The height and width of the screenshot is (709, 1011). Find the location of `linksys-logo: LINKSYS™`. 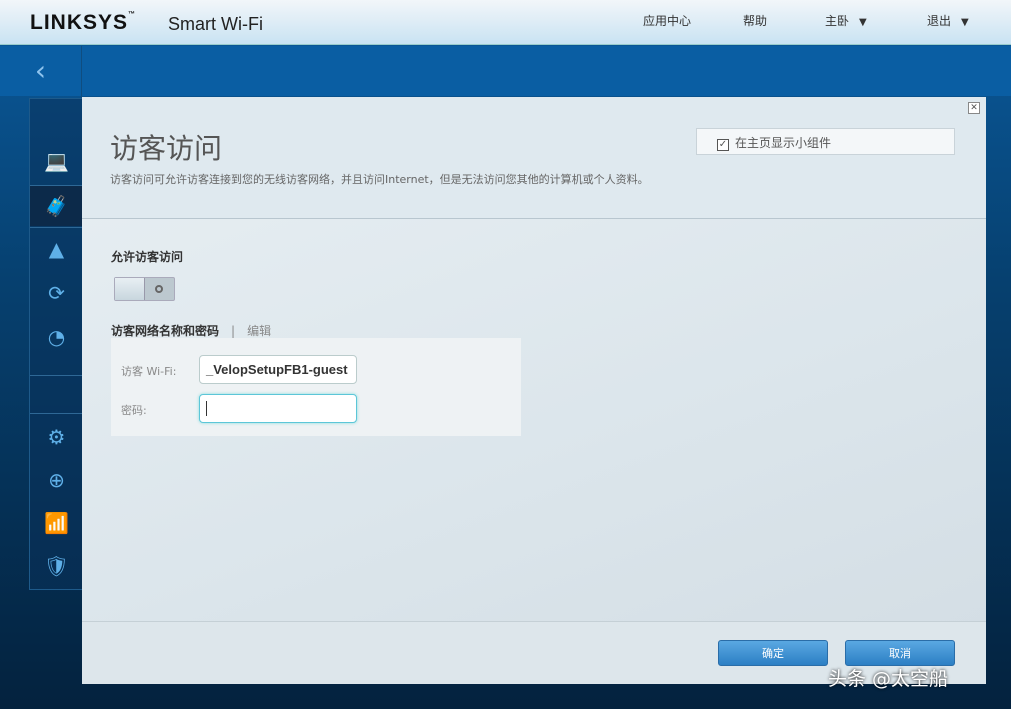

linksys-logo: LINKSYS™ is located at coordinates (83, 22).